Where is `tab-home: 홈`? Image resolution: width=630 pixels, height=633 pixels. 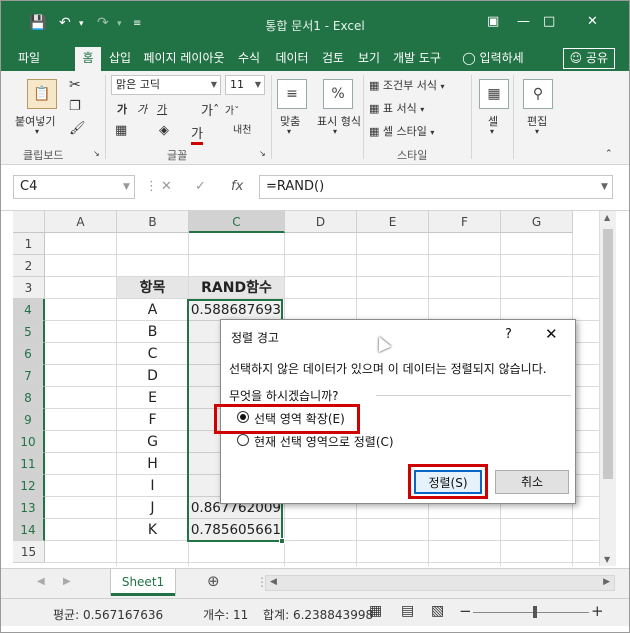 tab-home: 홈 is located at coordinates (88, 59).